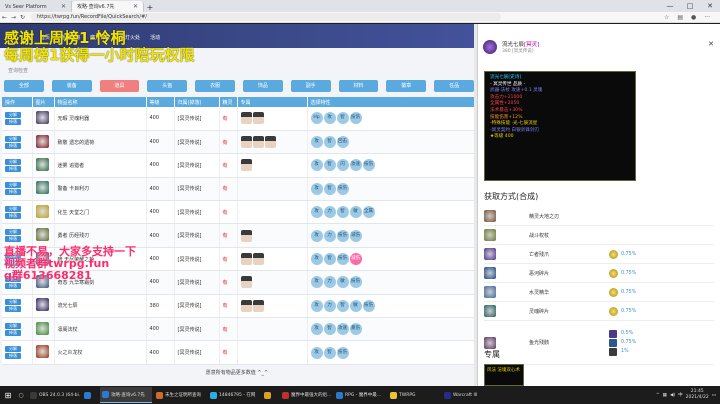  Describe the element at coordinates (119, 86) in the screenshot. I see `category-button: 道具` at that location.